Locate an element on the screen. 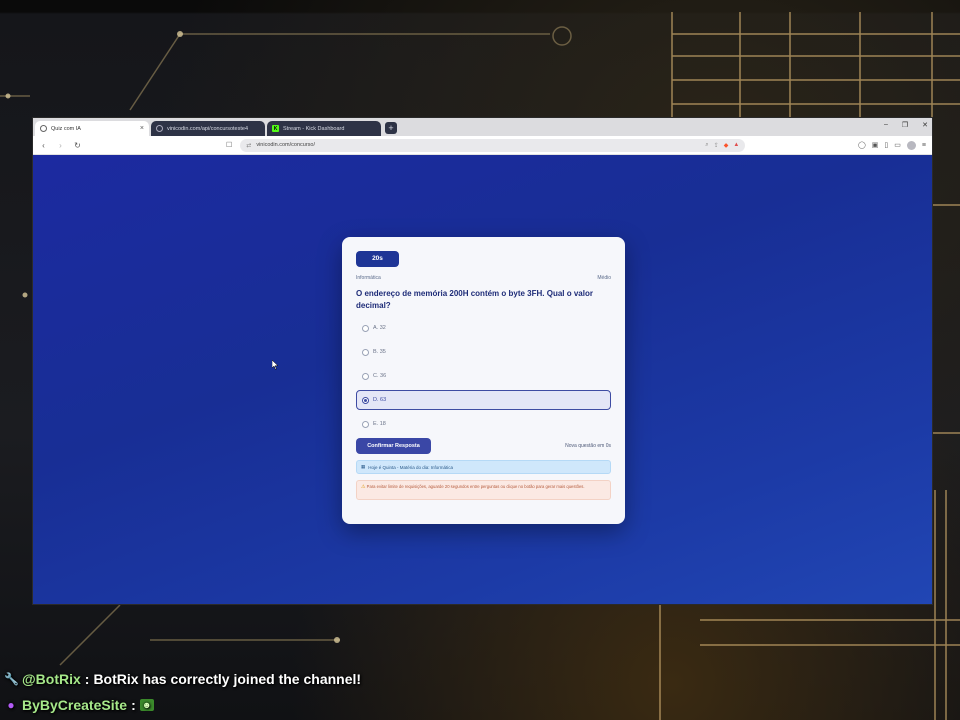  window-controls: – ❐ ✕ is located at coordinates (906, 125).